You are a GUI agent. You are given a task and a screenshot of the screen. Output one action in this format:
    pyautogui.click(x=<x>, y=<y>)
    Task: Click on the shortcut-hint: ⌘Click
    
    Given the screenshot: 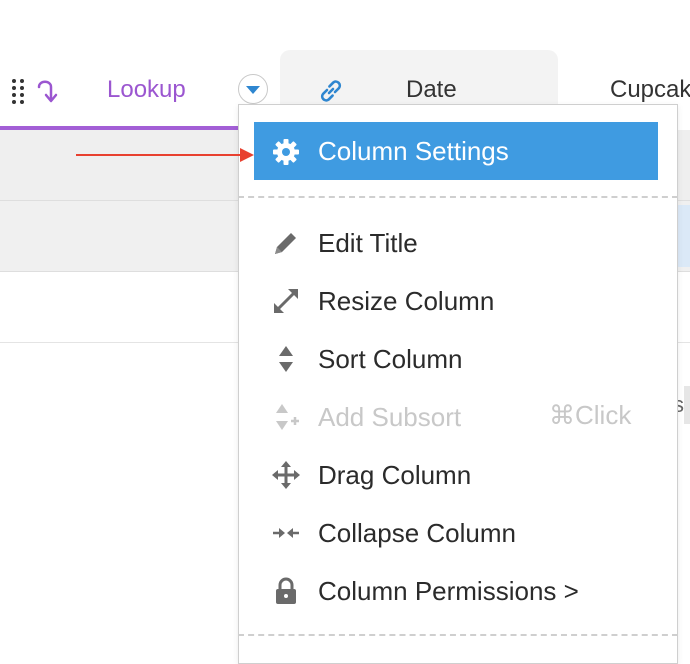 What is the action you would take?
    pyautogui.click(x=590, y=415)
    